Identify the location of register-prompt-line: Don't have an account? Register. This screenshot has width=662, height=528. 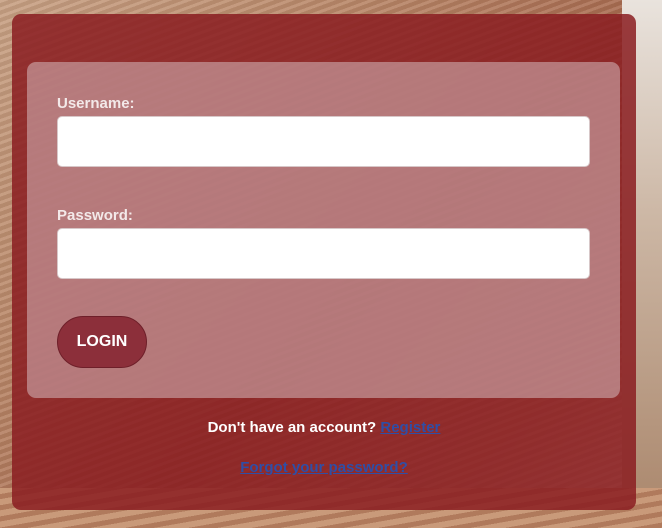
(324, 427).